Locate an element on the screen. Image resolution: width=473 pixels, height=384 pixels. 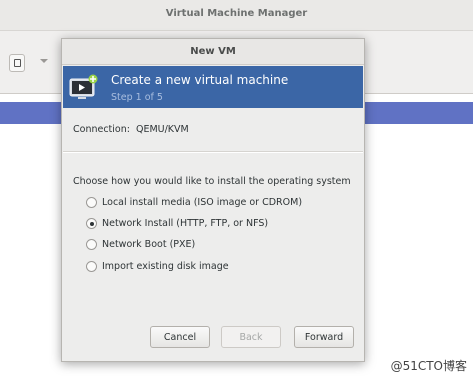
open-console-button is located at coordinates (17, 63).